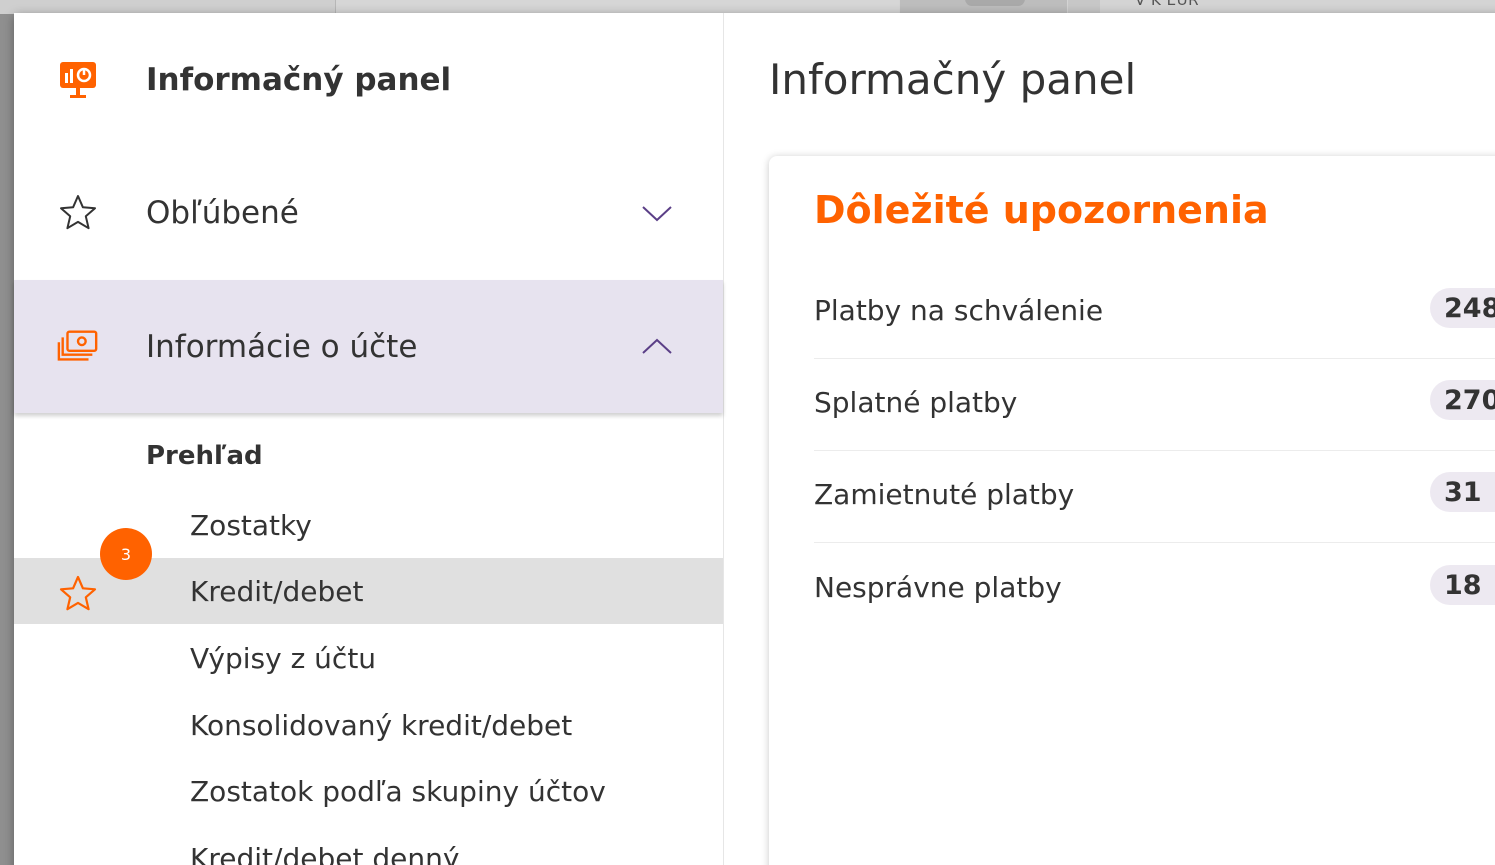 Image resolution: width=1495 pixels, height=865 pixels. Describe the element at coordinates (1462, 585) in the screenshot. I see `alert-count-badge: 18` at that location.